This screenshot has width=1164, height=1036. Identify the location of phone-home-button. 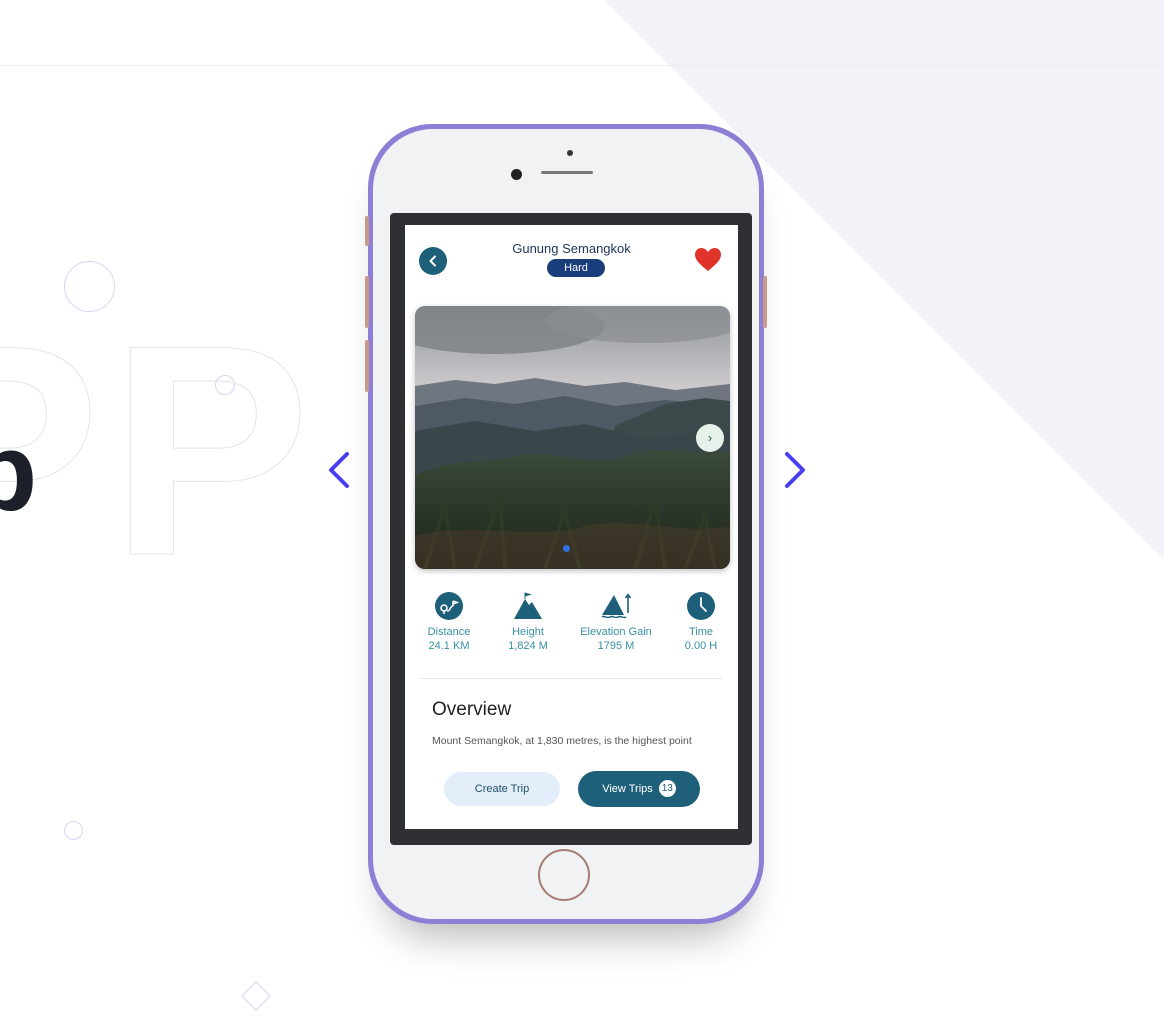
(564, 875).